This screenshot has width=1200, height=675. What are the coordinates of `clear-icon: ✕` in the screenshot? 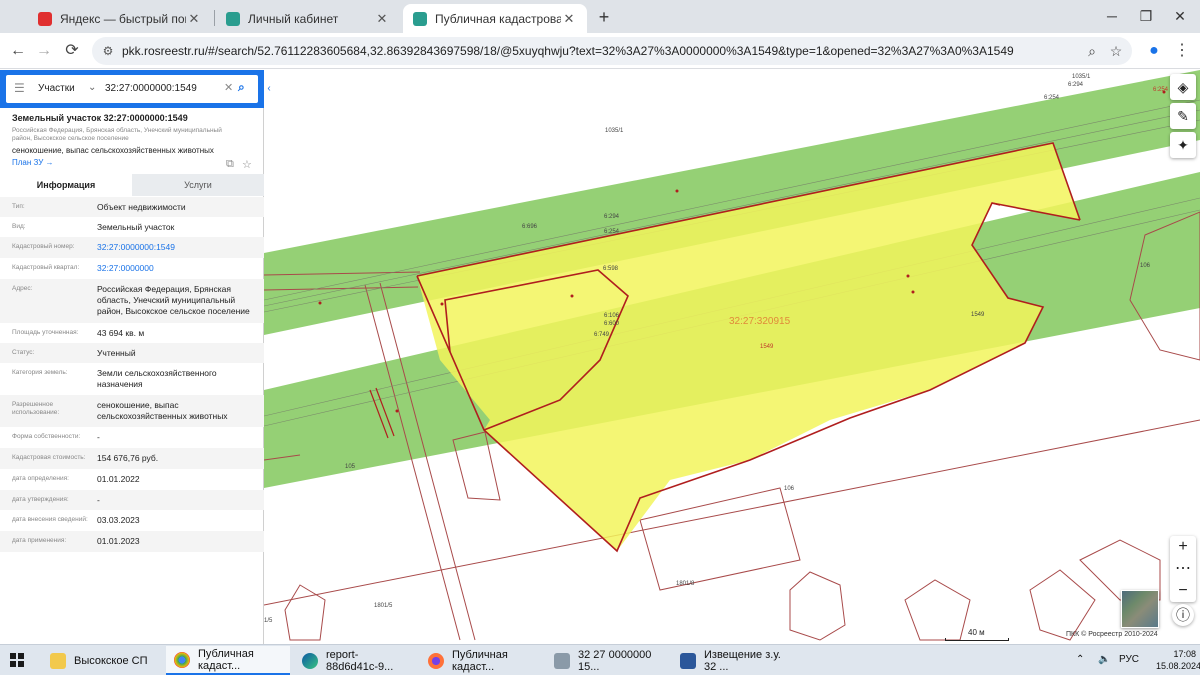 It's located at (228, 87).